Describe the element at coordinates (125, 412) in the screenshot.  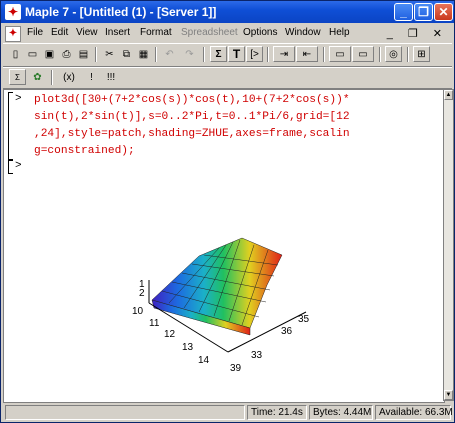
I see `status-message` at that location.